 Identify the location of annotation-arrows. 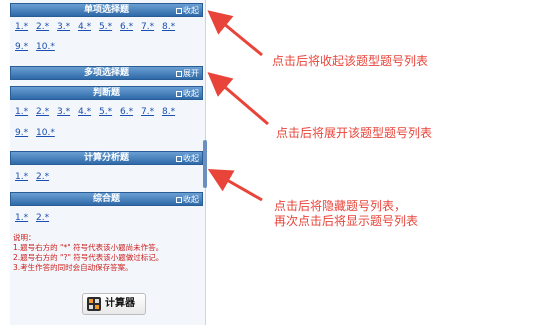
(238, 106).